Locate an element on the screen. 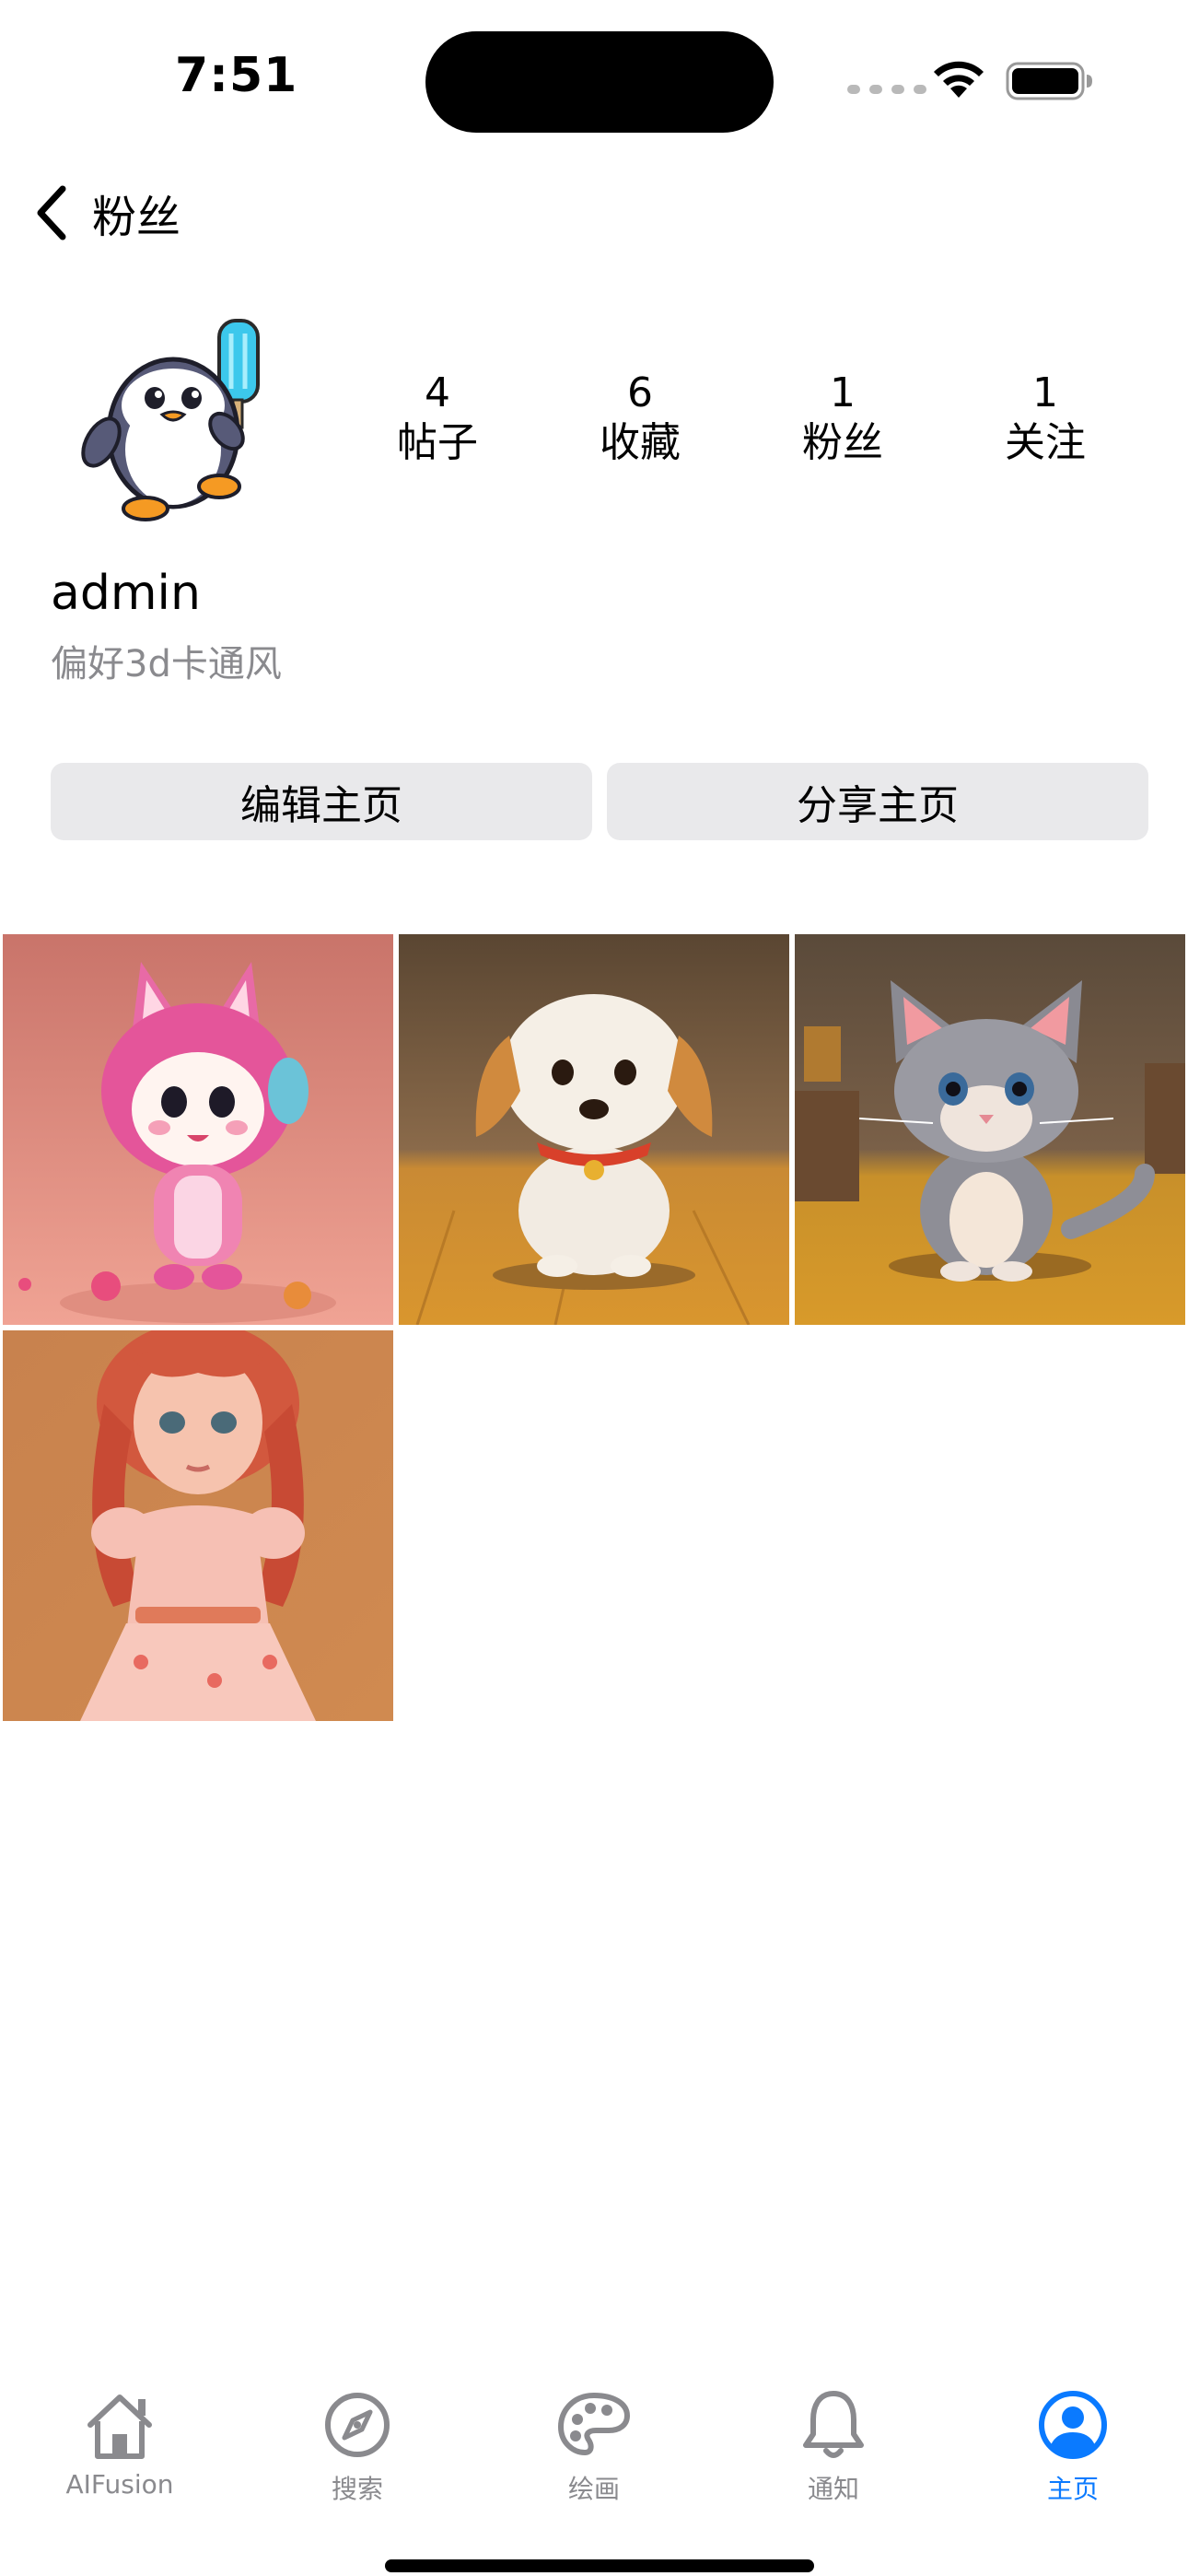 Image resolution: width=1188 pixels, height=2576 pixels. tab-label: AIFusion is located at coordinates (119, 2484).